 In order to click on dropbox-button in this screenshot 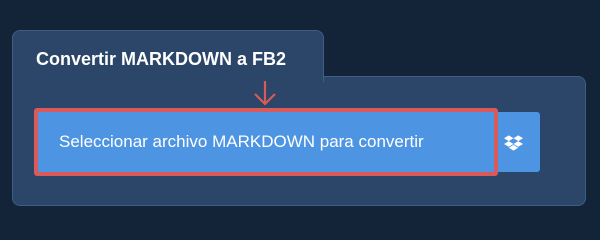, I will do `click(517, 142)`.